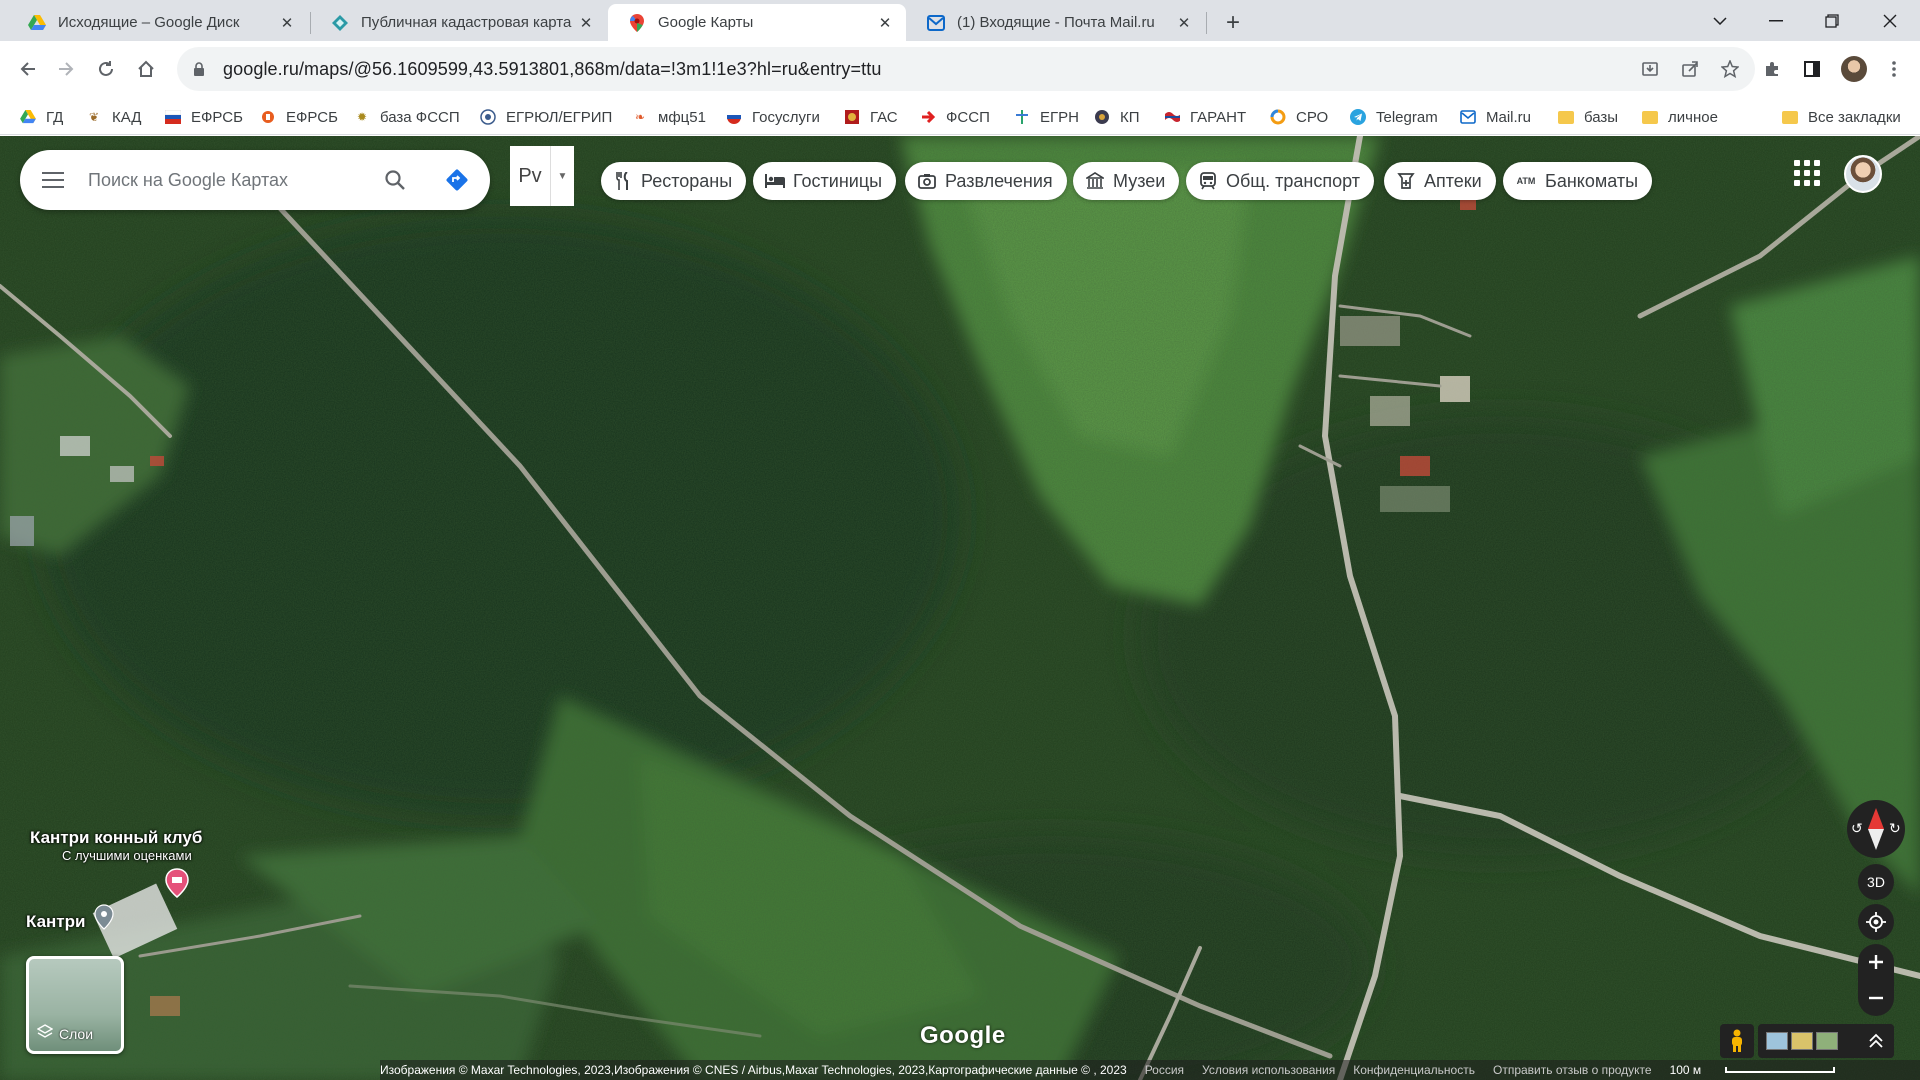 This screenshot has height=1080, width=1920. Describe the element at coordinates (1056, 22) in the screenshot. I see `tab-mail-ru: (1) Входящие - Почта Mail.ru ✕` at that location.